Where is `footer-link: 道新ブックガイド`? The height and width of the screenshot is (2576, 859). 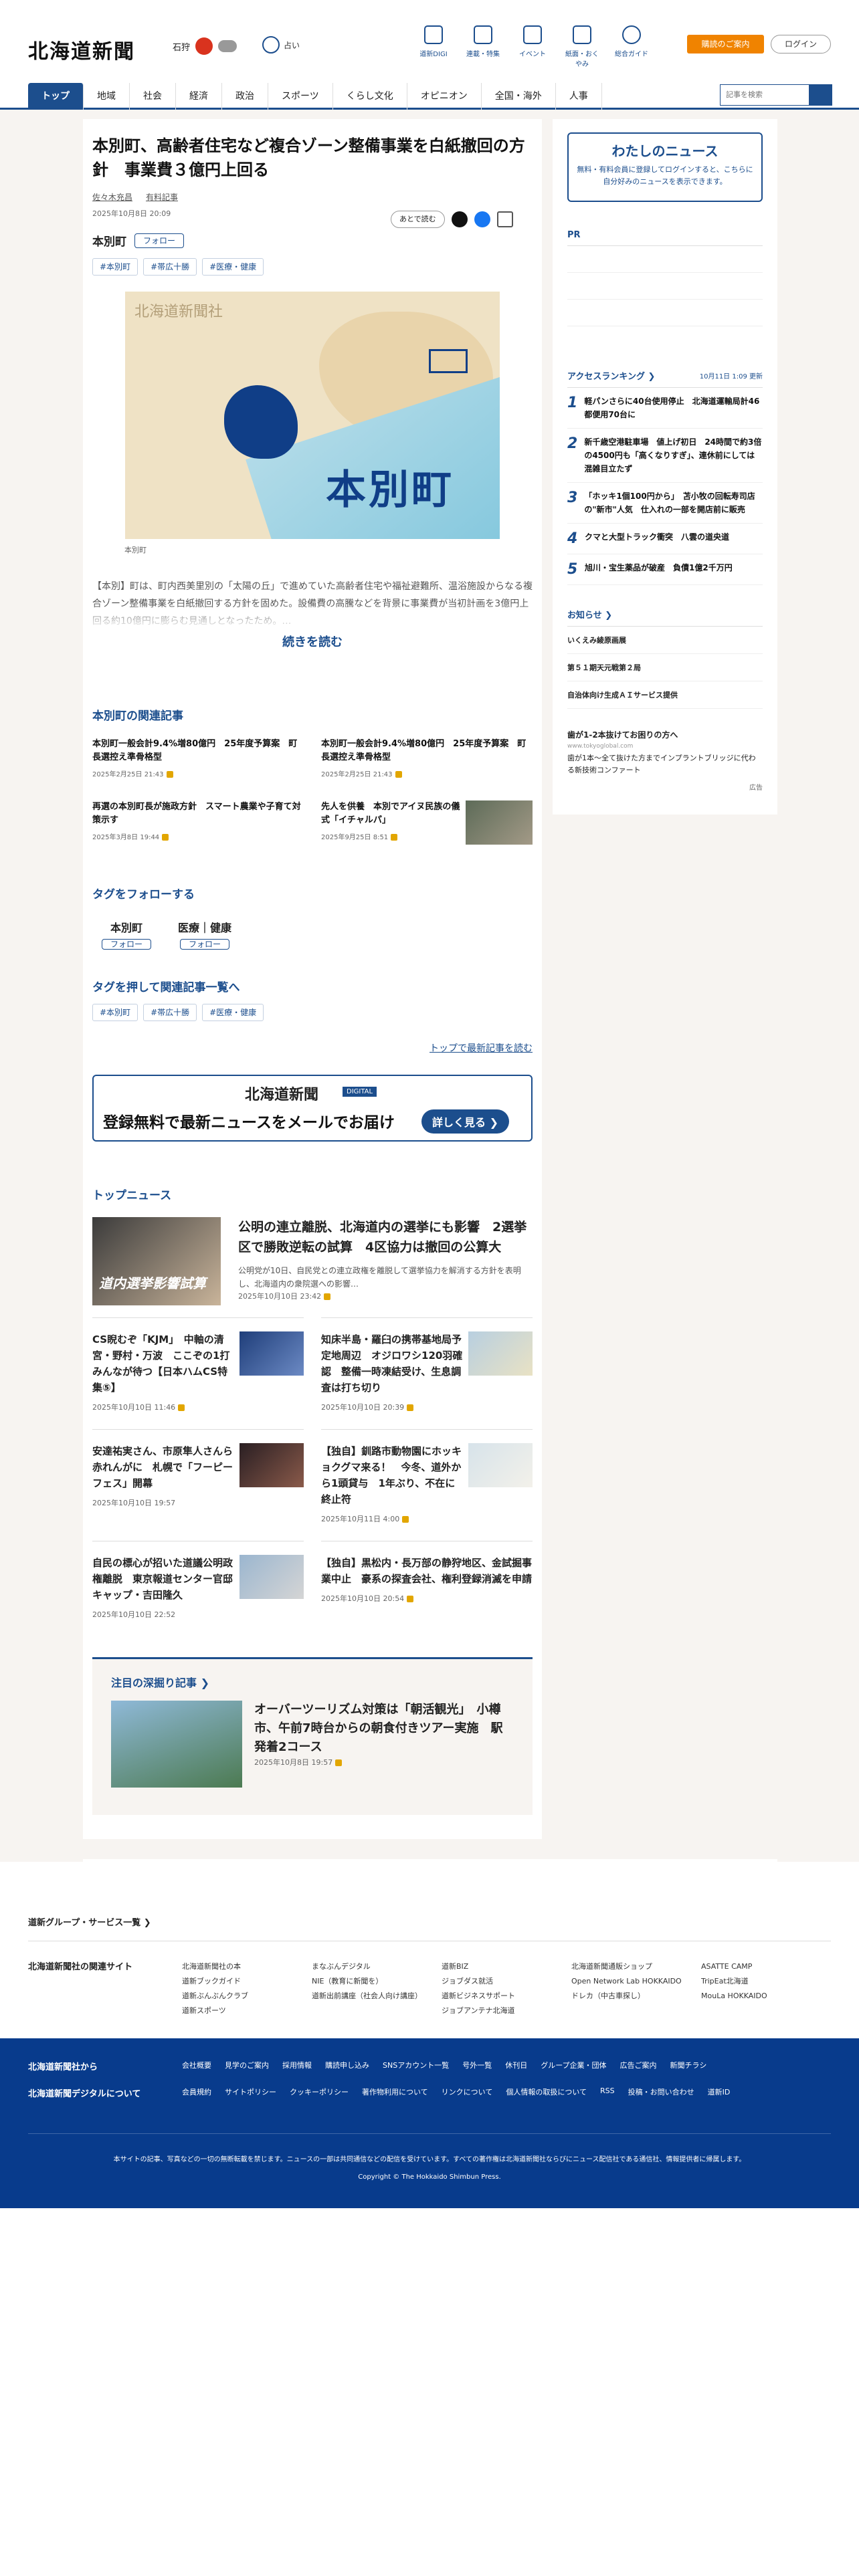 footer-link: 道新ブックガイド is located at coordinates (247, 1981).